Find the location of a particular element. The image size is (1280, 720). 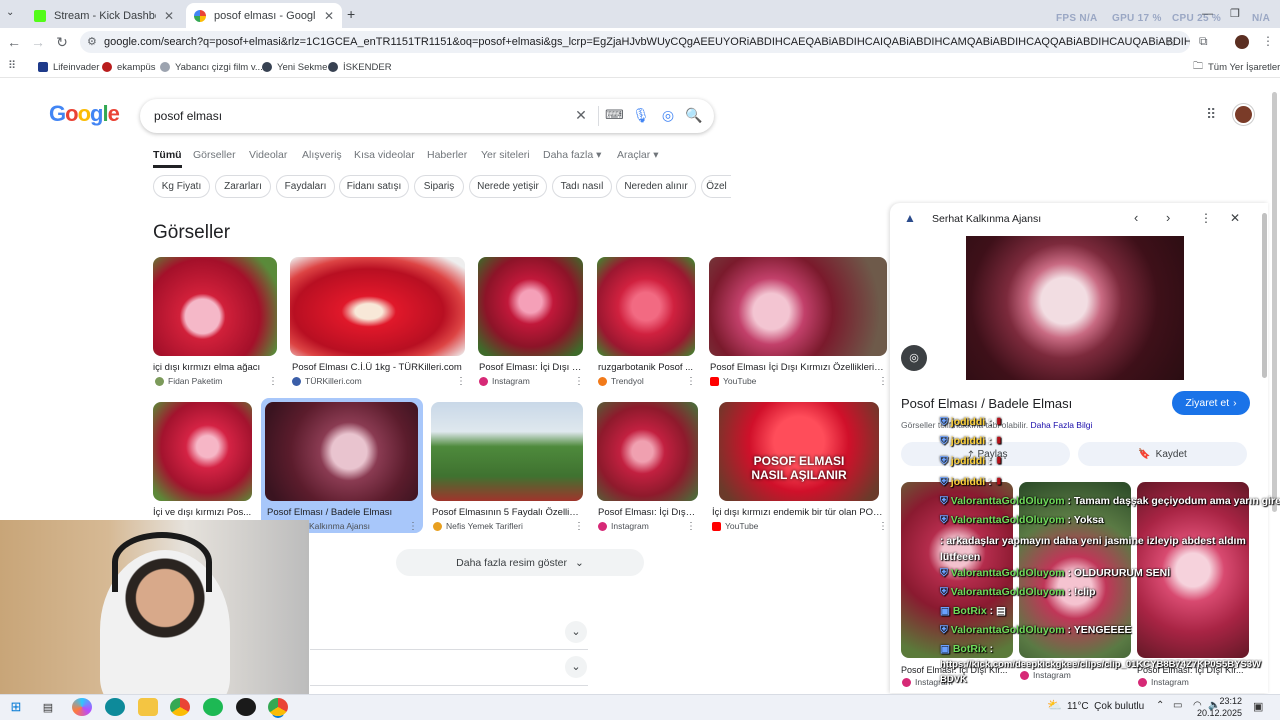

clock-time: 23:12 is located at coordinates (1227, 701).